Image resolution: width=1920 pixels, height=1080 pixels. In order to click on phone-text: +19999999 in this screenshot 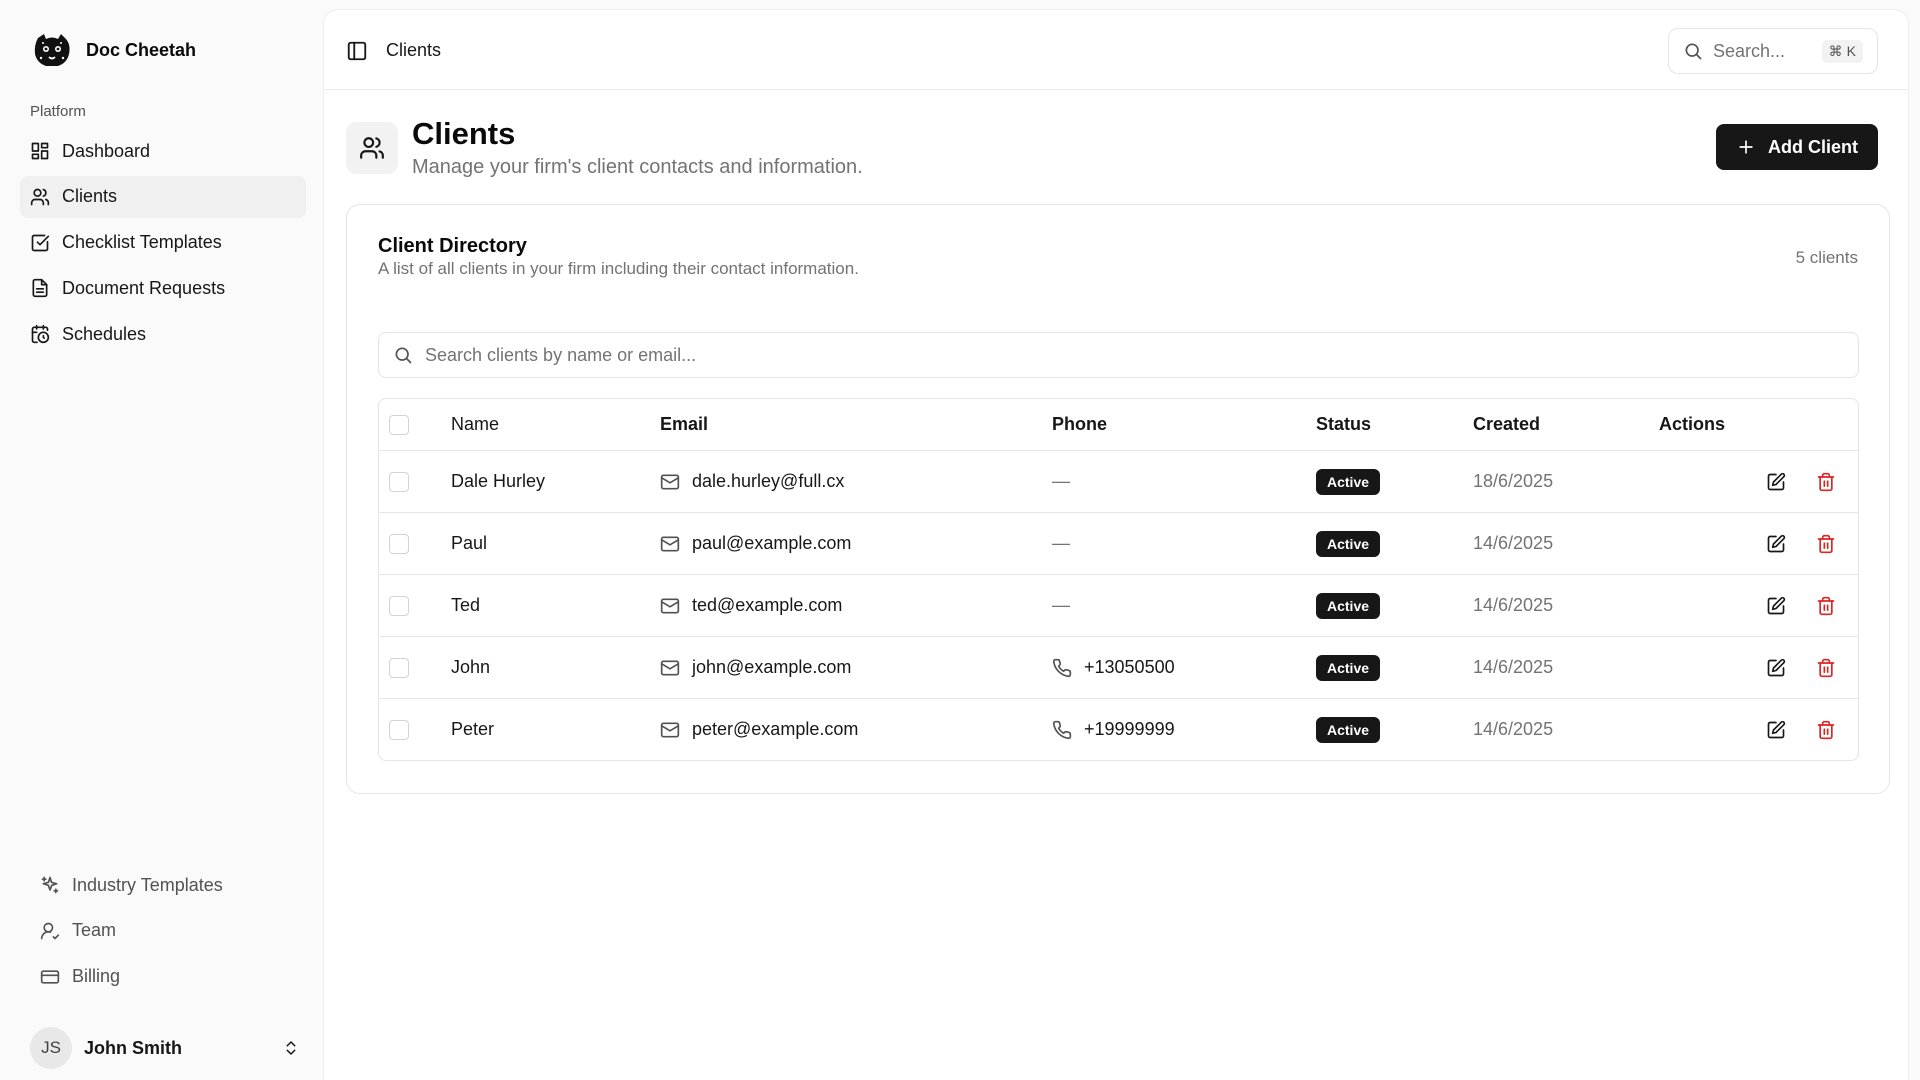, I will do `click(1129, 729)`.